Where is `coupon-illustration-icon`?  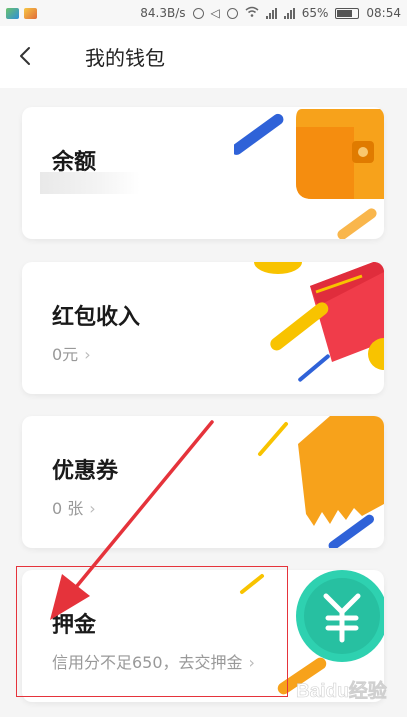
coupon-illustration-icon is located at coordinates (321, 482).